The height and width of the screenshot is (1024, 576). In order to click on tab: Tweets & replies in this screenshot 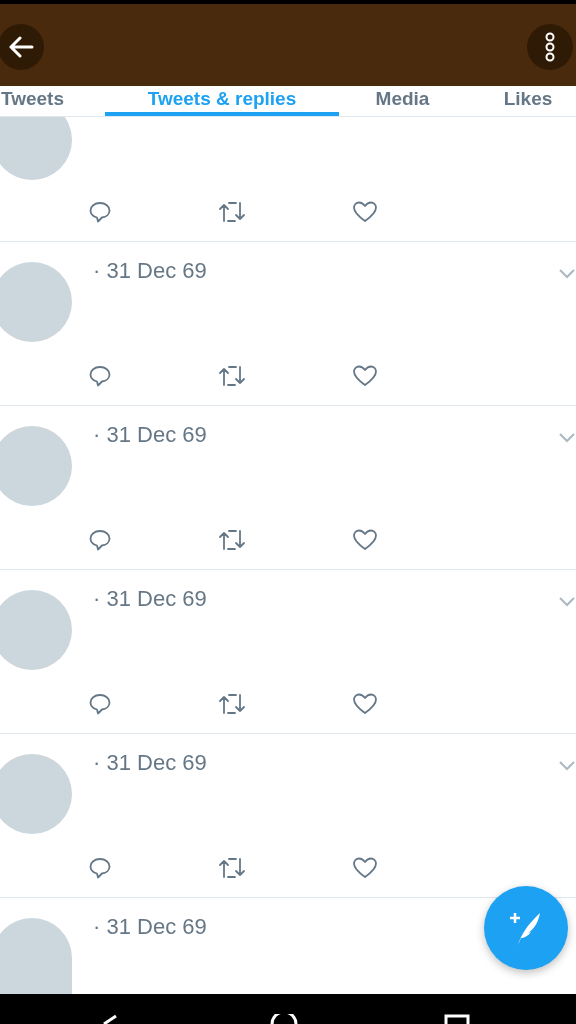, I will do `click(222, 101)`.